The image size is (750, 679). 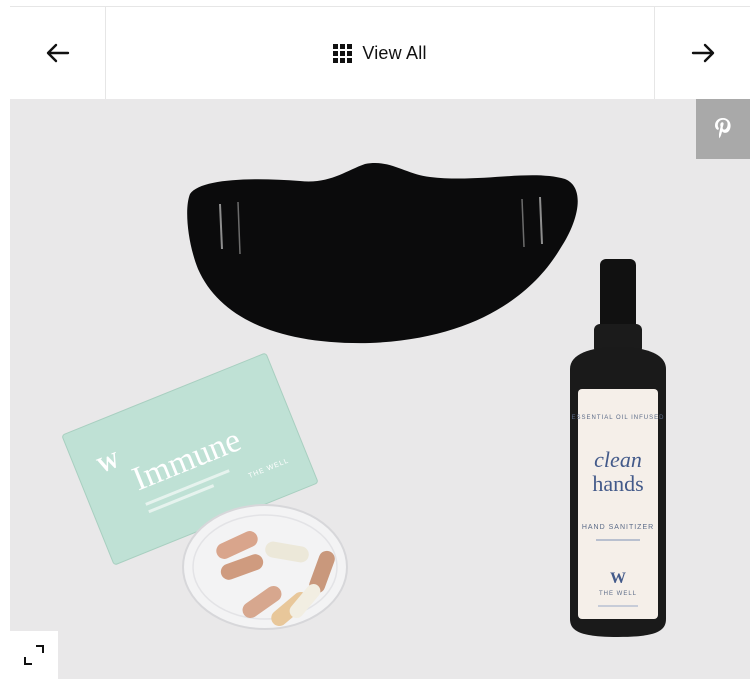 I want to click on previous-button, so click(x=58, y=53).